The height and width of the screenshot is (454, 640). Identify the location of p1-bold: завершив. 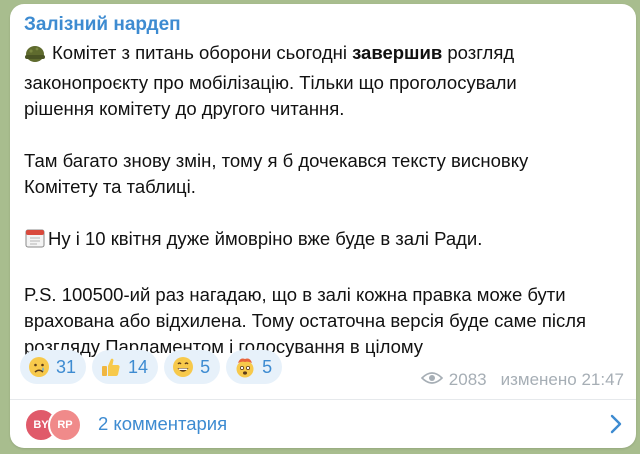
(397, 52).